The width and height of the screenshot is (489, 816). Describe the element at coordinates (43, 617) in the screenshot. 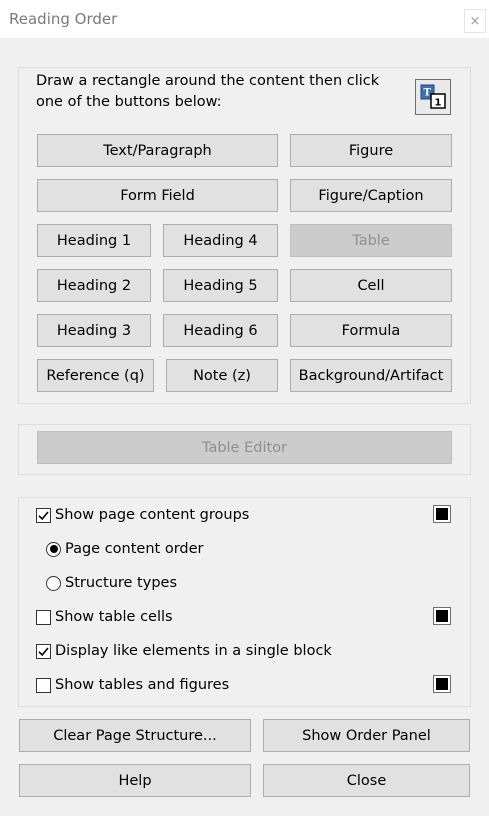

I see `show-table-cells-checkbox` at that location.